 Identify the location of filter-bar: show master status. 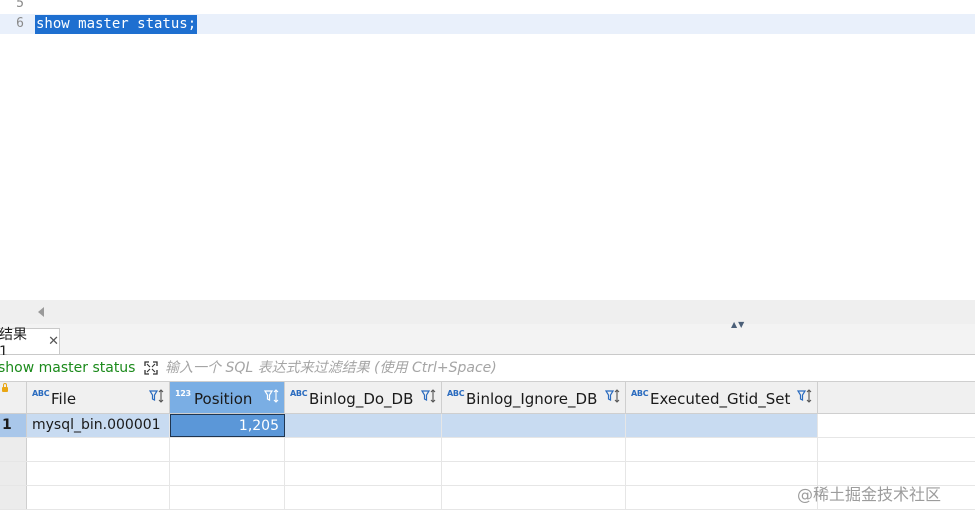
(487, 368).